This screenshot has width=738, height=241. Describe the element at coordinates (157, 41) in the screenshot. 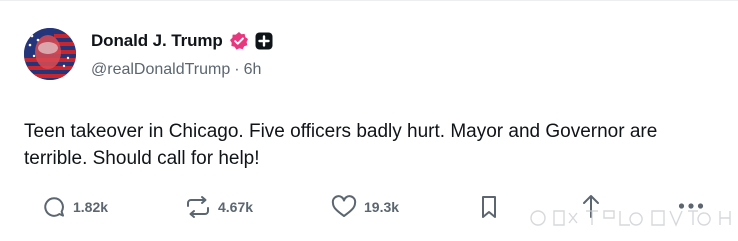

I see `author-display-name: Donald J. Trump` at that location.